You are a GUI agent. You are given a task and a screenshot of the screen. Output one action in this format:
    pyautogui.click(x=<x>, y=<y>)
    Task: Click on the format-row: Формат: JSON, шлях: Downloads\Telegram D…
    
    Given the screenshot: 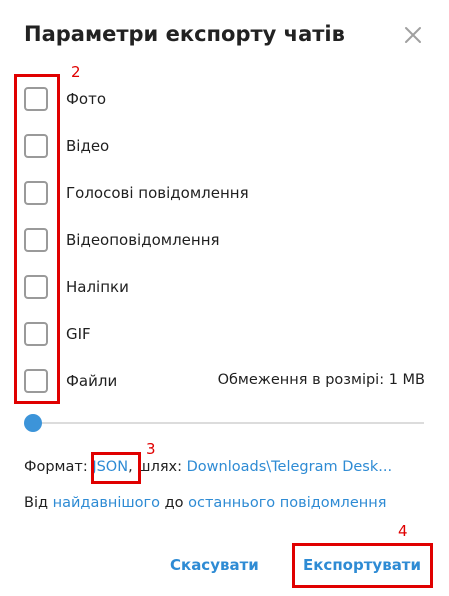 What is the action you would take?
    pyautogui.click(x=208, y=467)
    